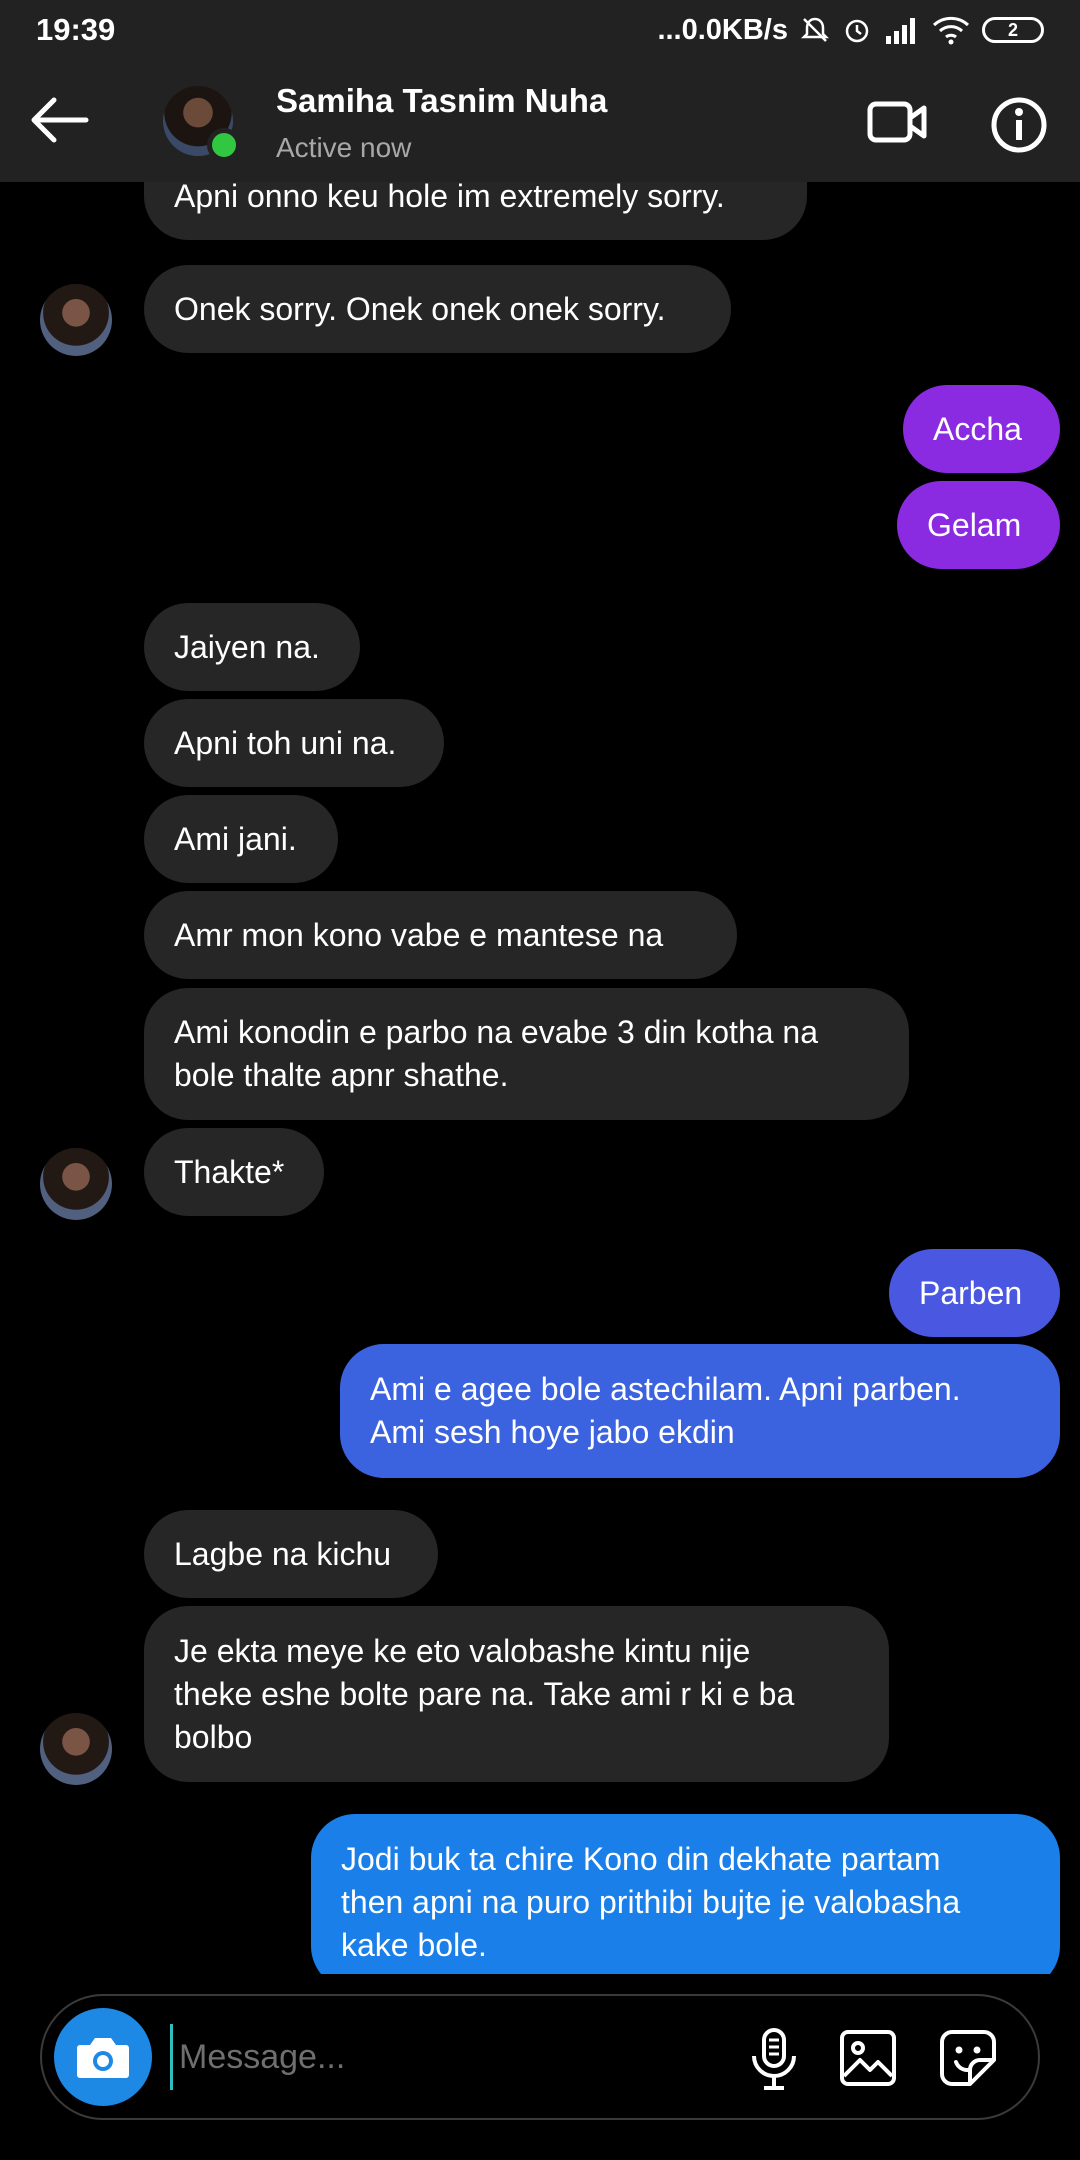 Image resolution: width=1080 pixels, height=2160 pixels. Describe the element at coordinates (235, 838) in the screenshot. I see `message-text: Ami jani.` at that location.